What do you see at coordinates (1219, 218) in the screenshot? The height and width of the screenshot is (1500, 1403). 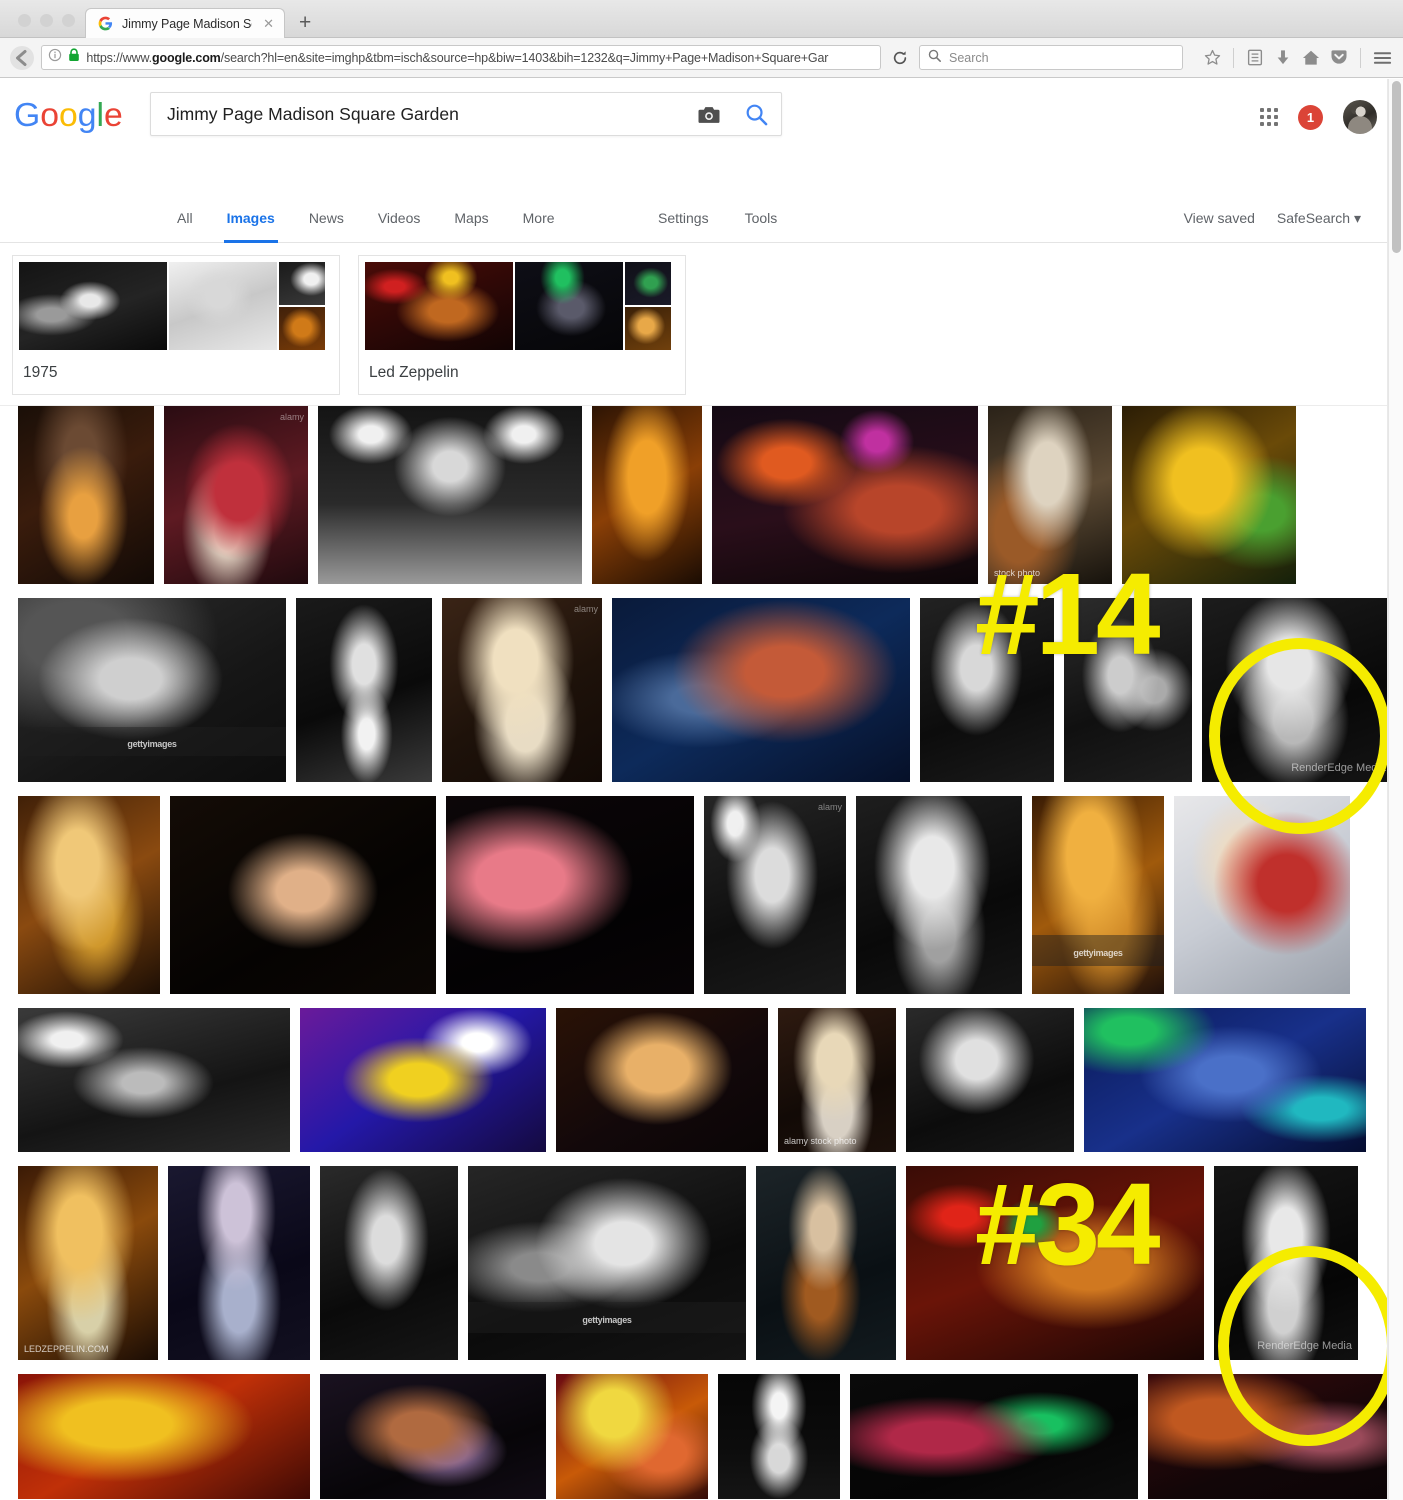 I see `view-saved-link: View saved` at bounding box center [1219, 218].